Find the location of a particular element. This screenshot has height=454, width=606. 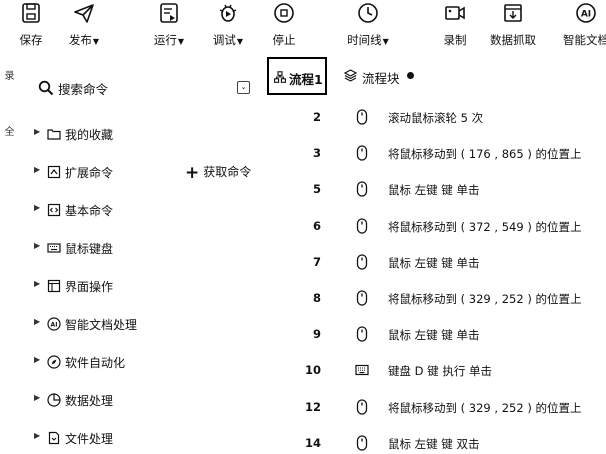

search-row: 搜索命令 ⌄ is located at coordinates (148, 88).